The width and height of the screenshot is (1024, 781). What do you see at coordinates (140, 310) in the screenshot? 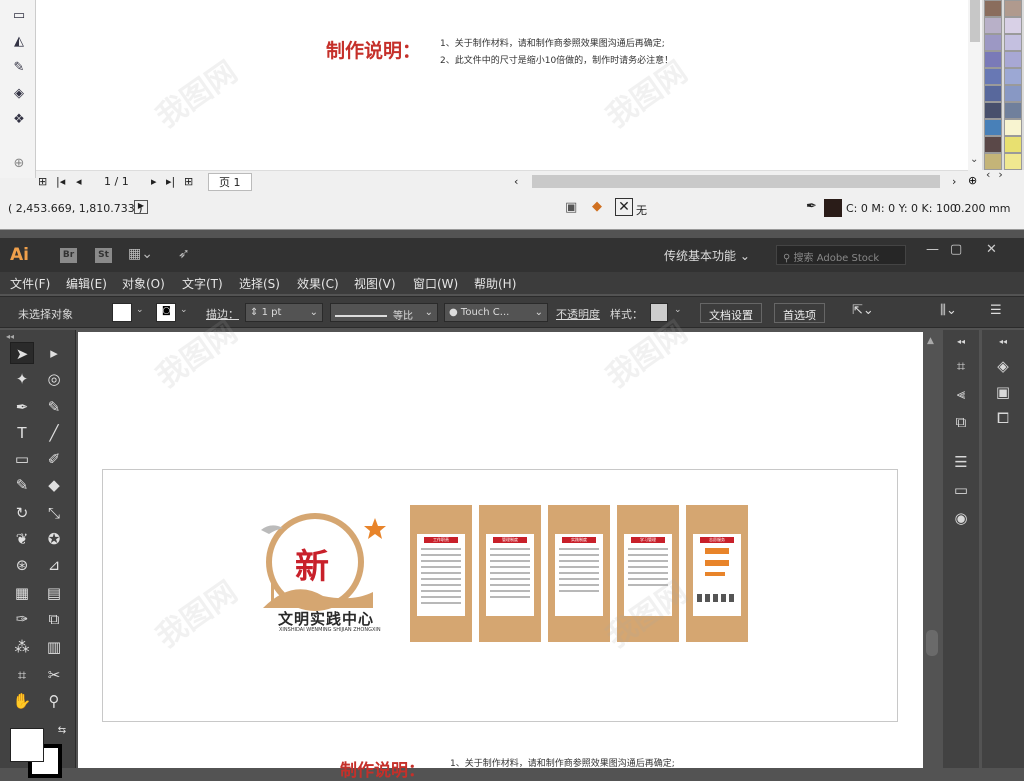
I see `fill-dropdown-icon: ⌄` at bounding box center [140, 310].